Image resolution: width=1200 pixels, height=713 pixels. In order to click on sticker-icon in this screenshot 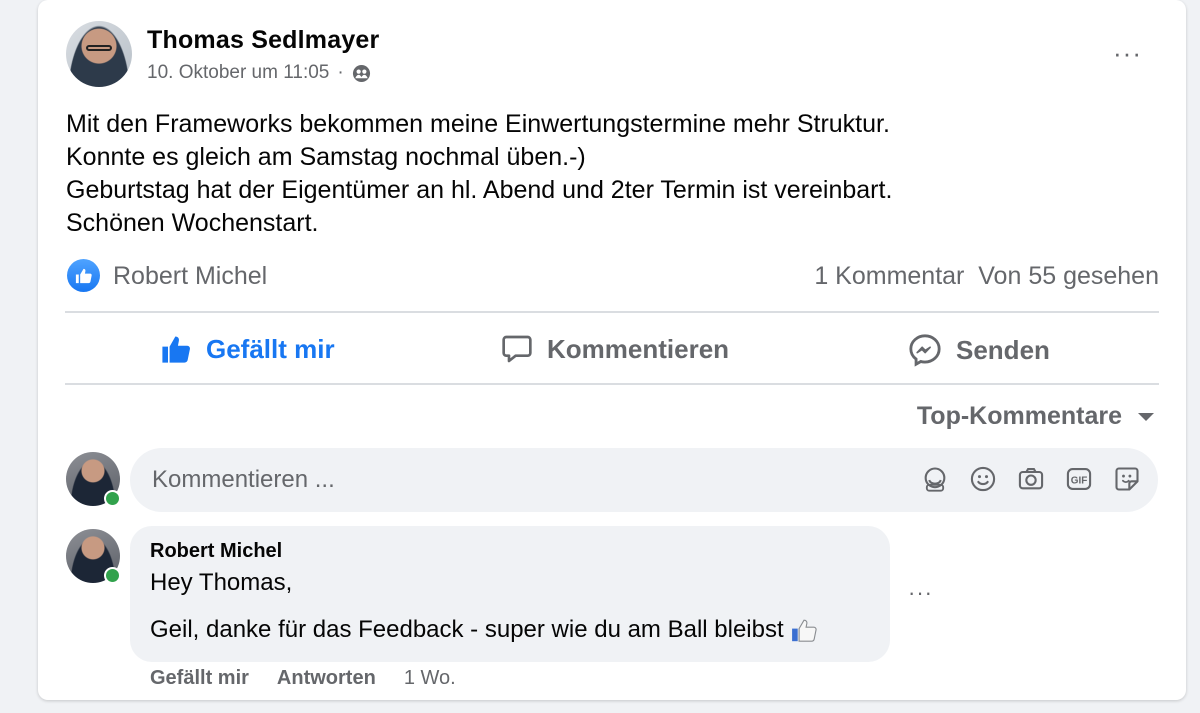, I will do `click(1127, 479)`.